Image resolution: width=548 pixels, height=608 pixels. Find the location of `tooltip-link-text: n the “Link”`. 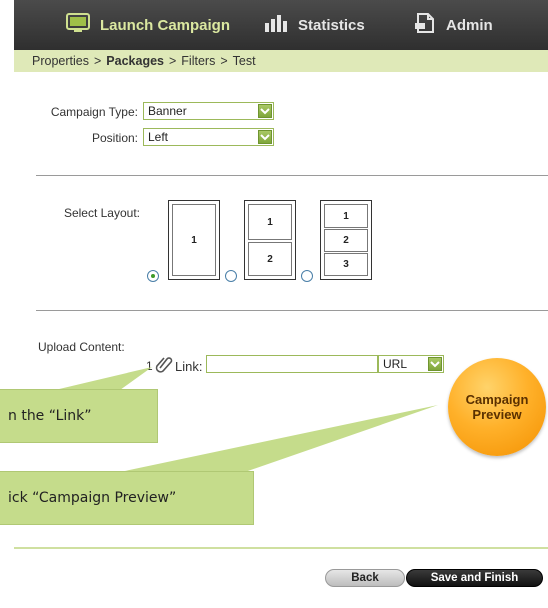

tooltip-link-text: n the “Link” is located at coordinates (50, 416).